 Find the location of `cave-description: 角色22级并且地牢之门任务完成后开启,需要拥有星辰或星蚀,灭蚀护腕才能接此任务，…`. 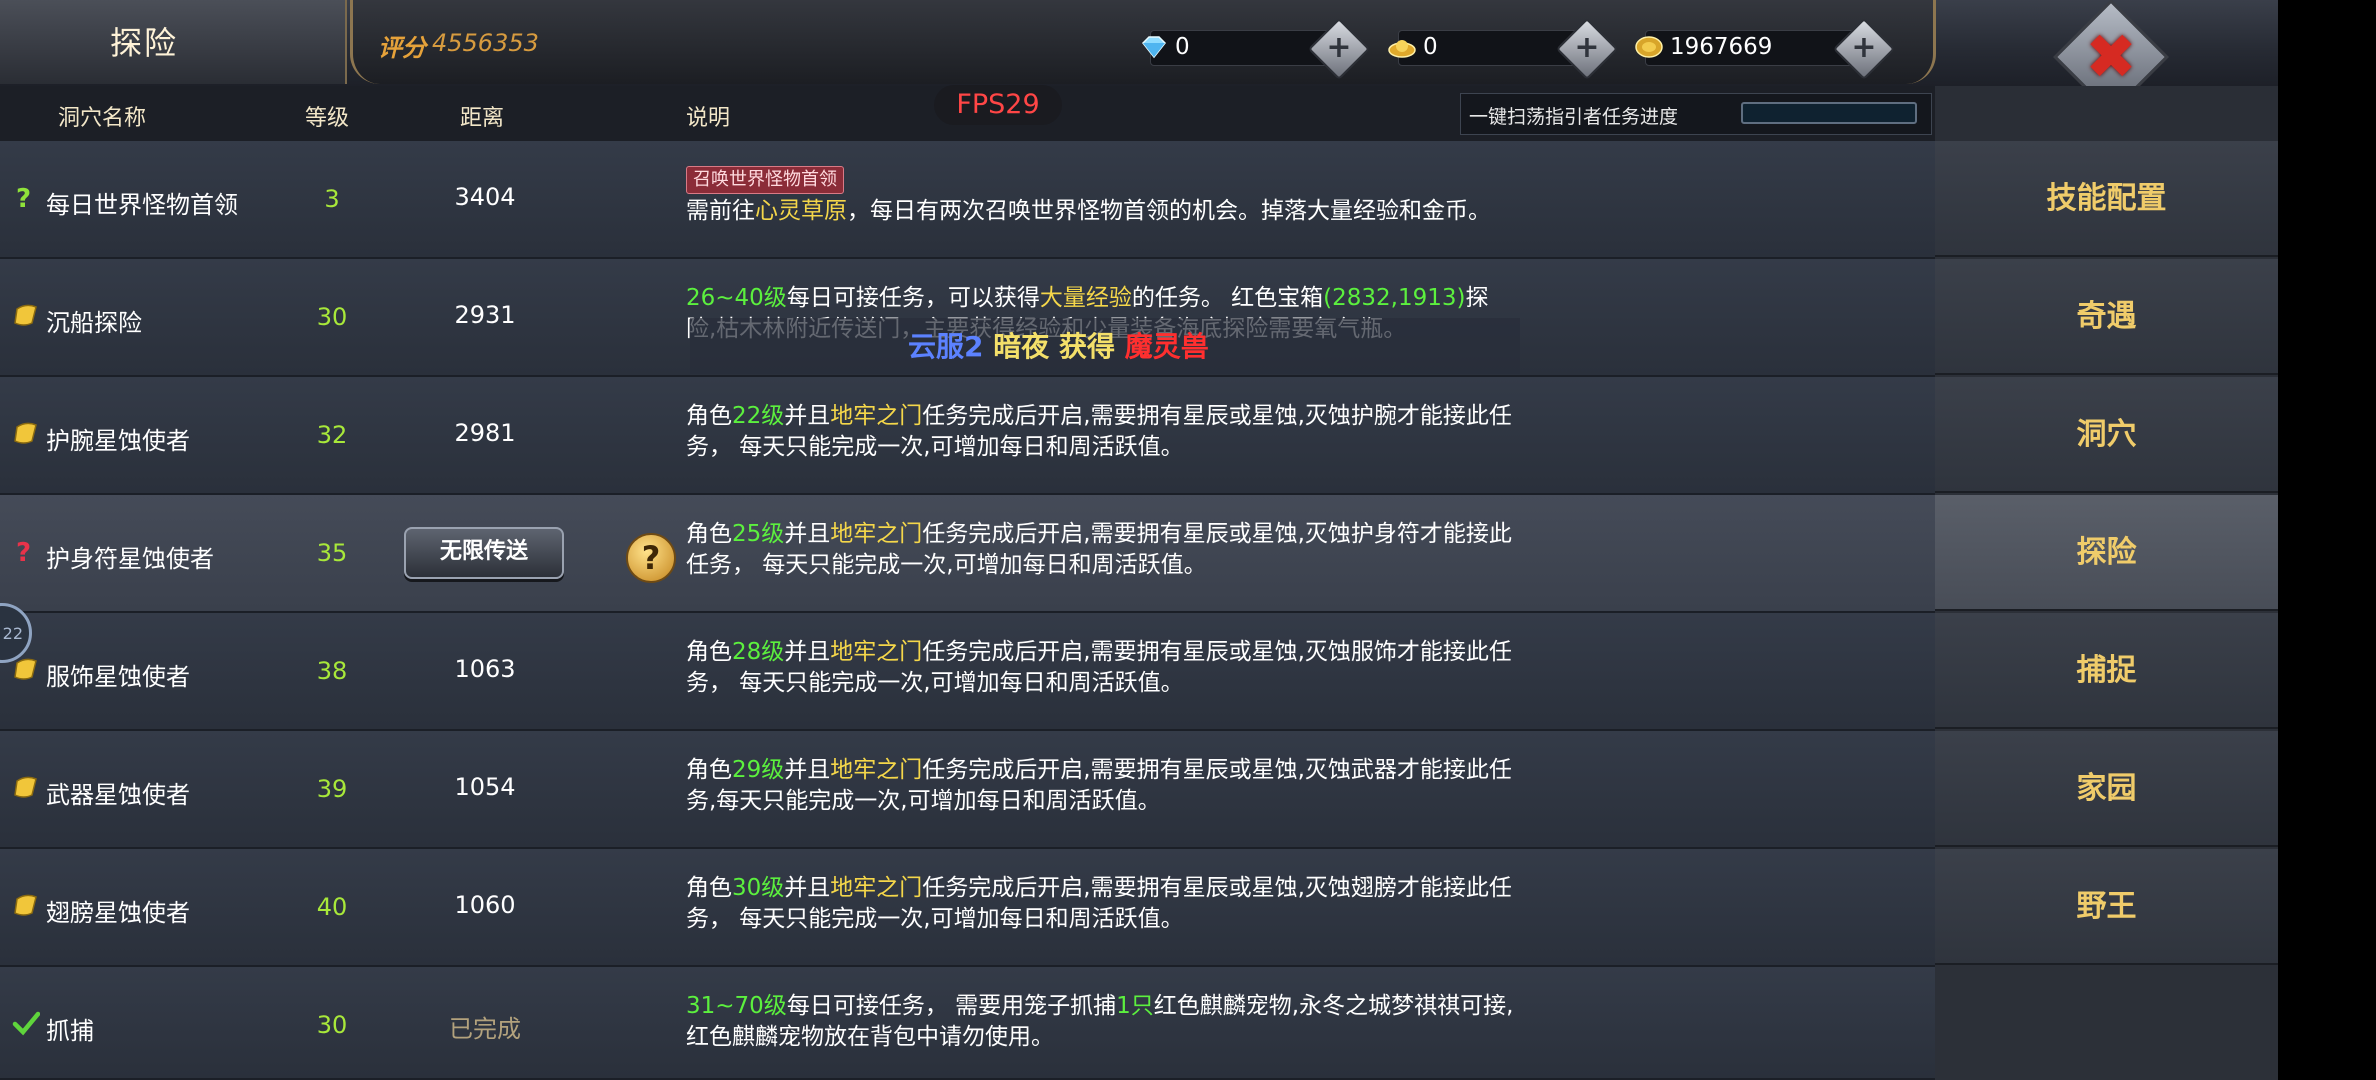

cave-description: 角色22级并且地牢之门任务完成后开启,需要拥有星辰或星蚀,灭蚀护腕才能接此任务，… is located at coordinates (1101, 432).